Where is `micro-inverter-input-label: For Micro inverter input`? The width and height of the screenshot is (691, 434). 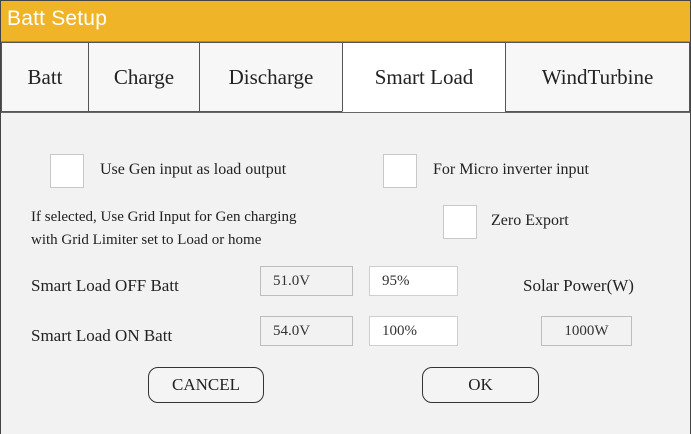 micro-inverter-input-label: For Micro inverter input is located at coordinates (511, 169).